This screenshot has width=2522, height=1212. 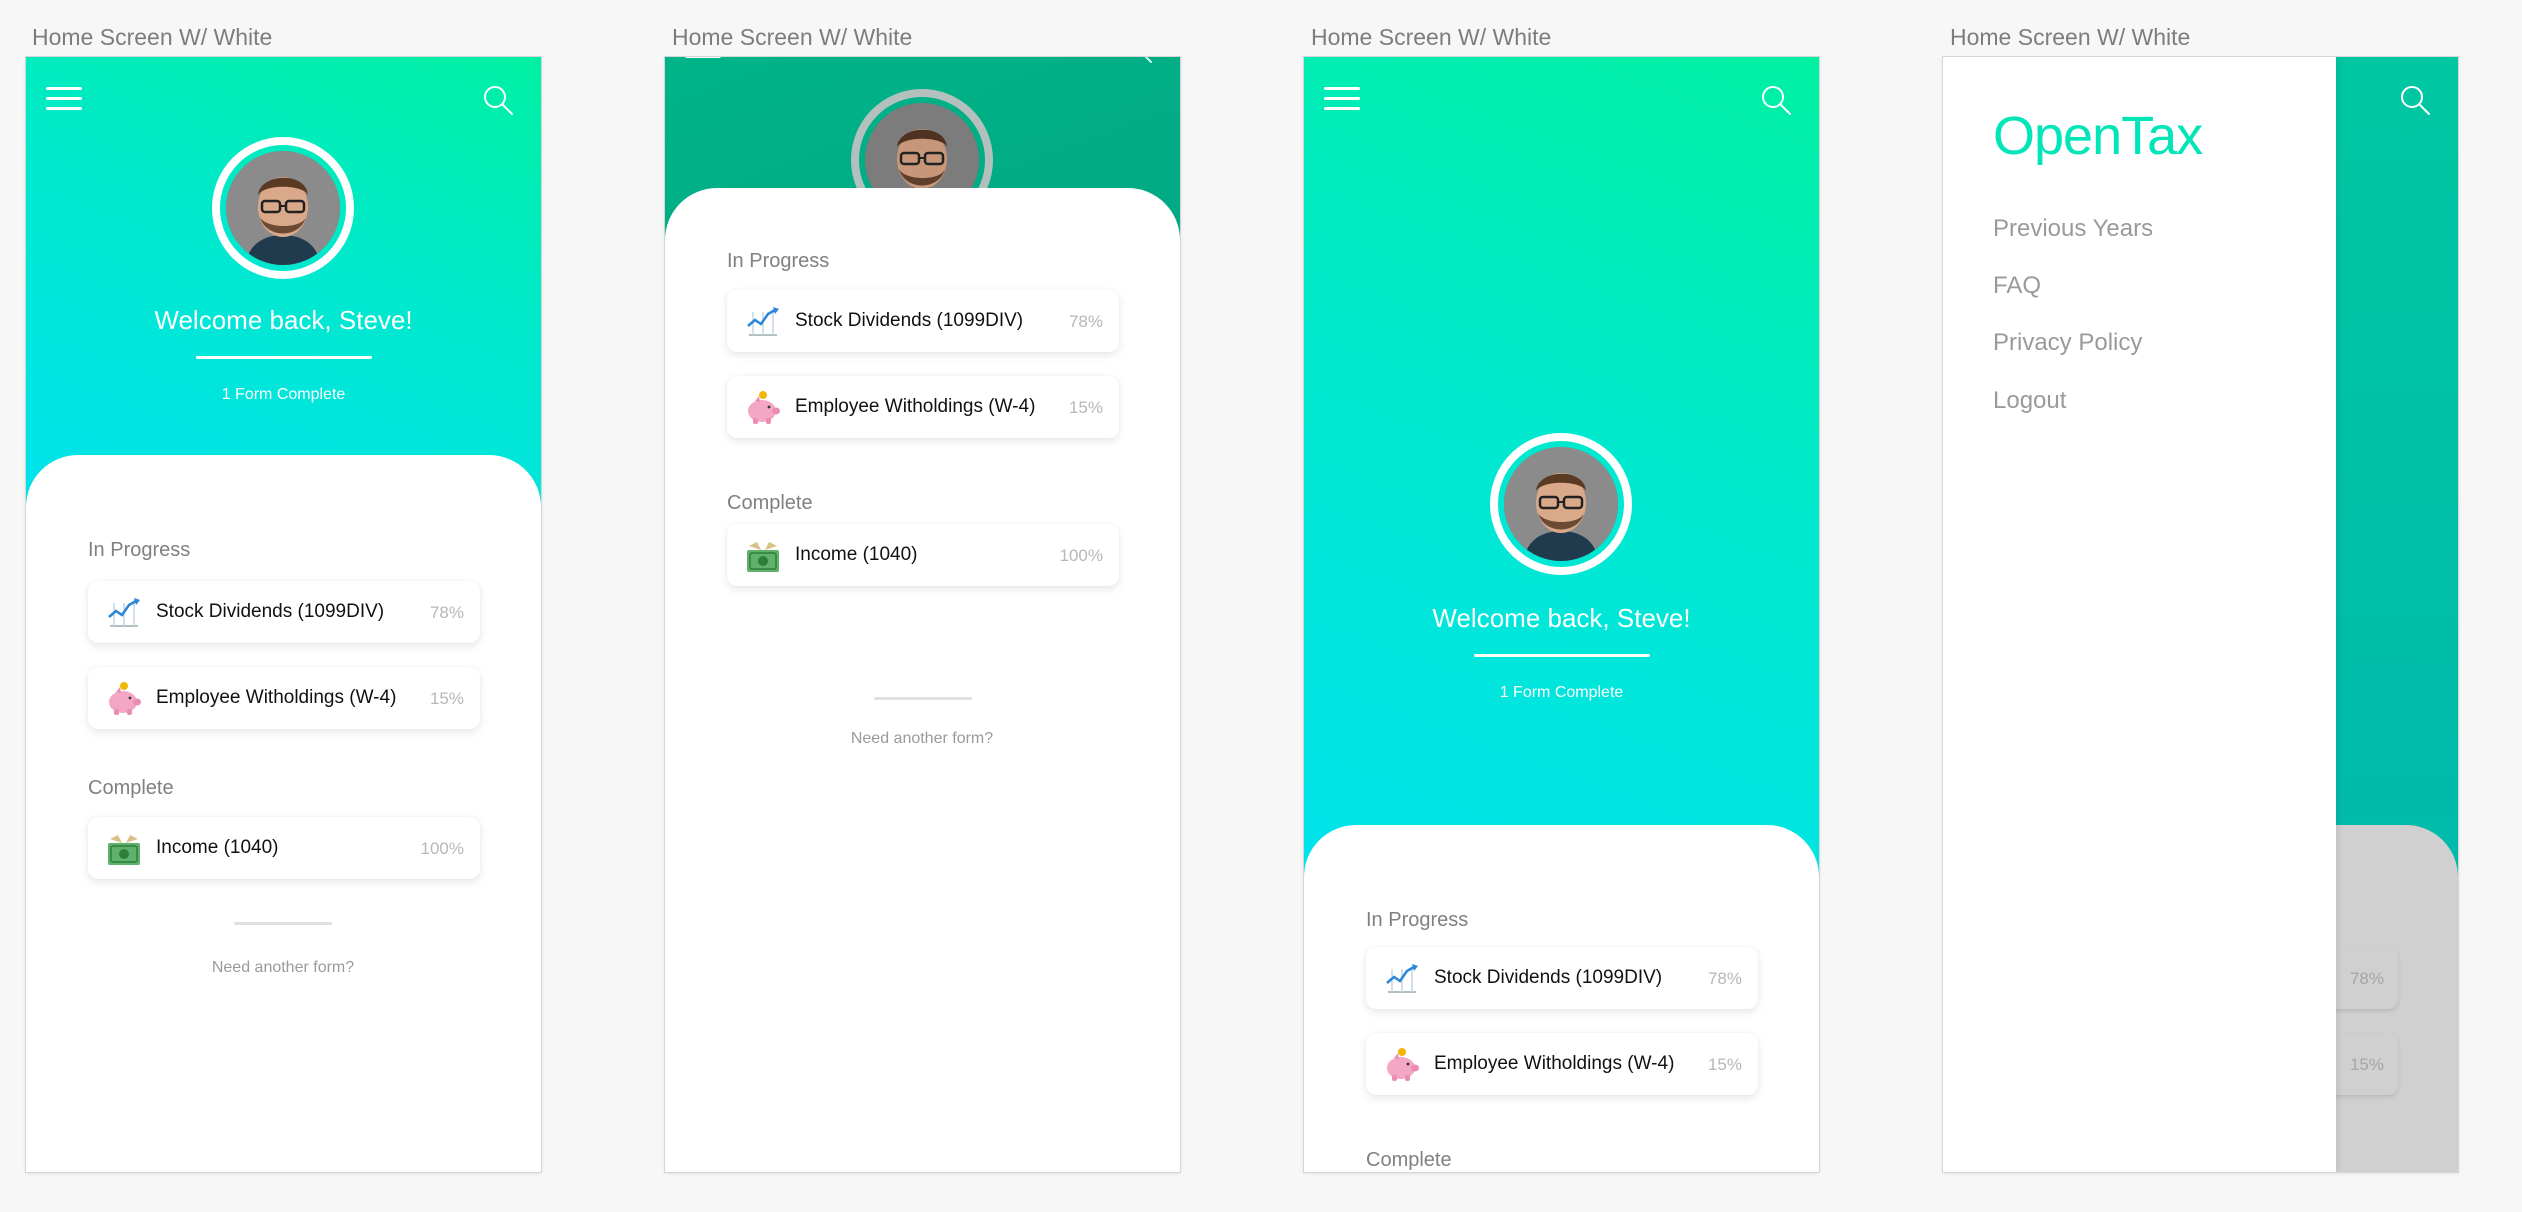 What do you see at coordinates (792, 37) in the screenshot?
I see `artboard-label-2: Home Screen W/ White` at bounding box center [792, 37].